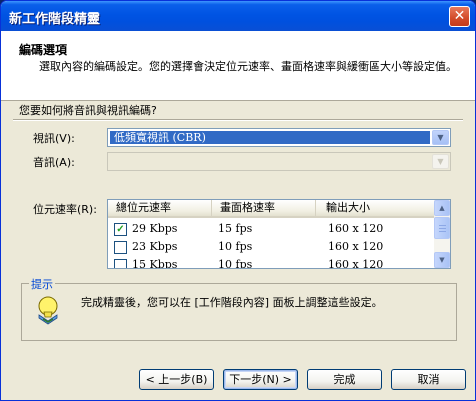  What do you see at coordinates (65, 209) in the screenshot?
I see `bitrate-label: 位元速率(R):` at bounding box center [65, 209].